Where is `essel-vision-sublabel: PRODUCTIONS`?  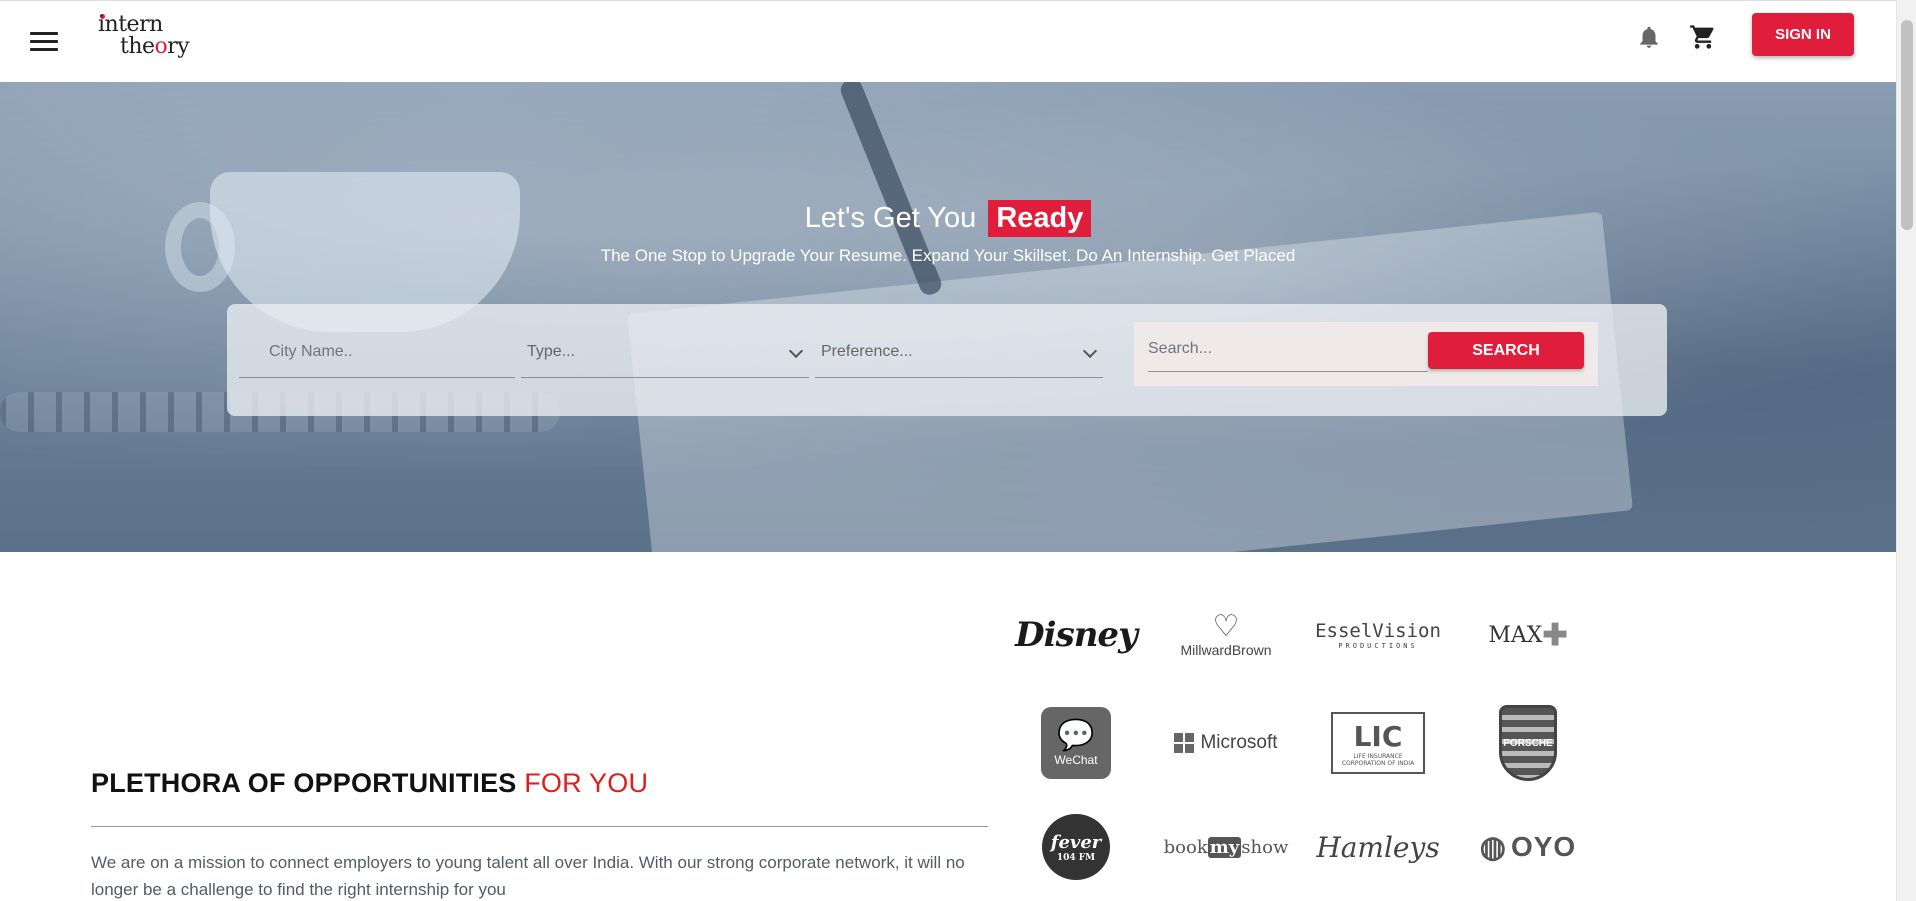
essel-vision-sublabel: PRODUCTIONS is located at coordinates (1378, 646).